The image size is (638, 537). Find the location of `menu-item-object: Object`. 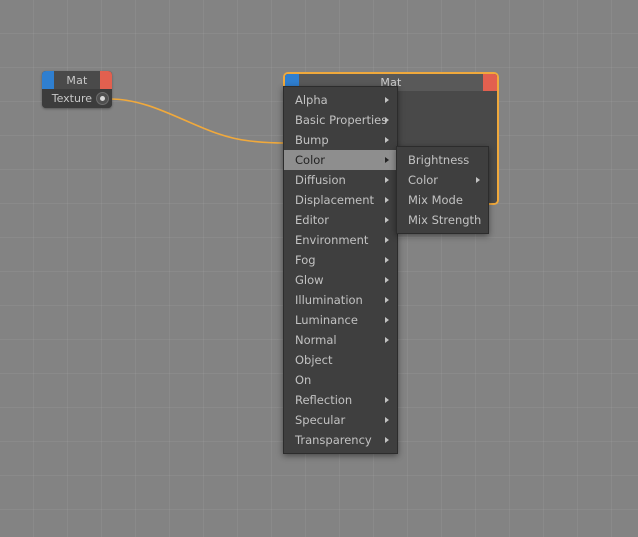

menu-item-object: Object is located at coordinates (340, 360).